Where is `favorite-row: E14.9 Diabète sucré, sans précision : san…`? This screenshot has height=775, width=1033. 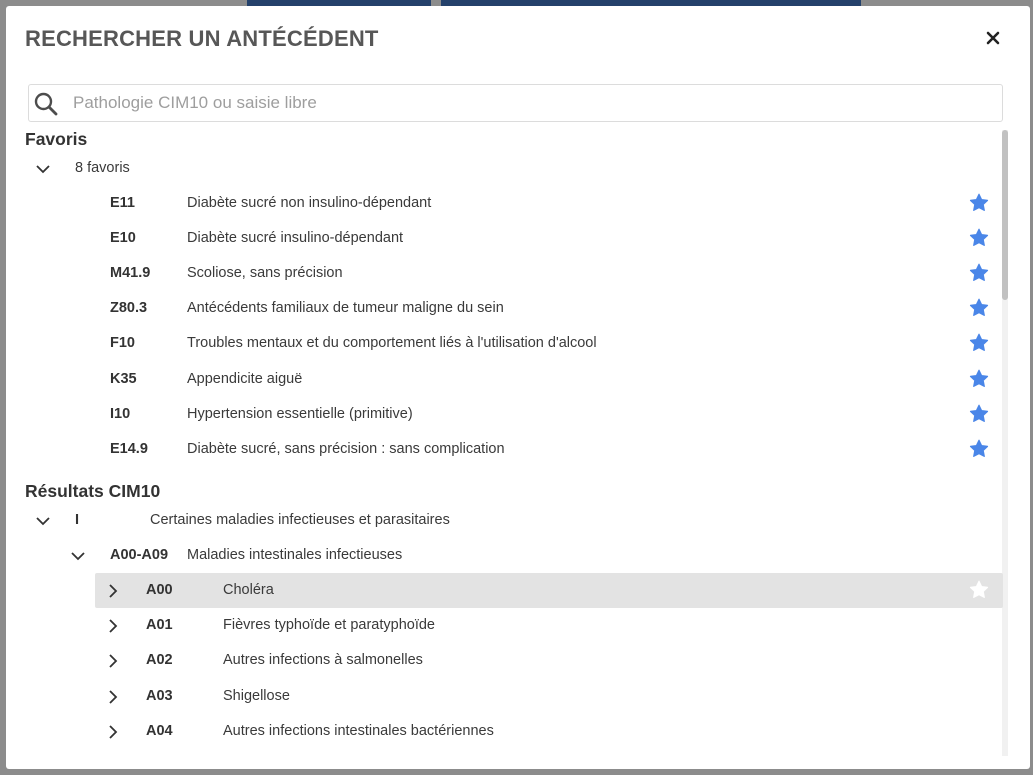 favorite-row: E14.9 Diabète sucré, sans précision : san… is located at coordinates (504, 449).